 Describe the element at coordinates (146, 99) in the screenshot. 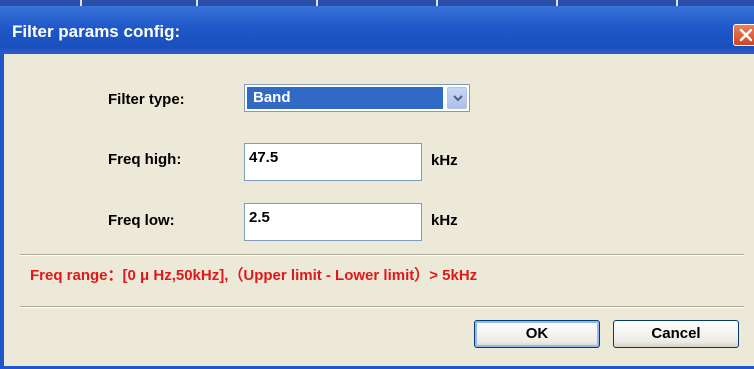

I see `filter-type-label: Filter type:` at that location.